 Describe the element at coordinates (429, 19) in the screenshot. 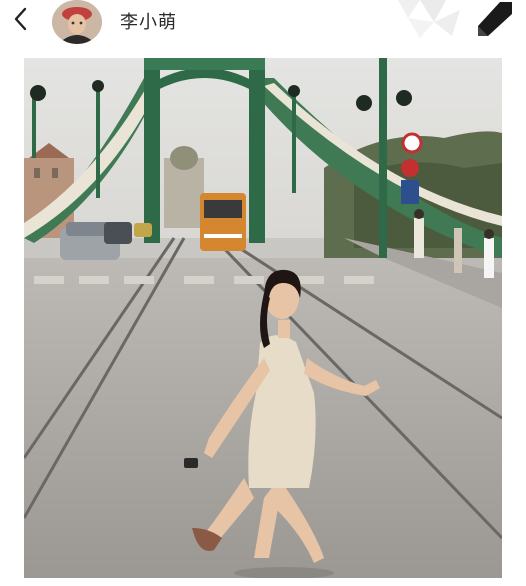

I see `decorative-pattern-icon` at that location.